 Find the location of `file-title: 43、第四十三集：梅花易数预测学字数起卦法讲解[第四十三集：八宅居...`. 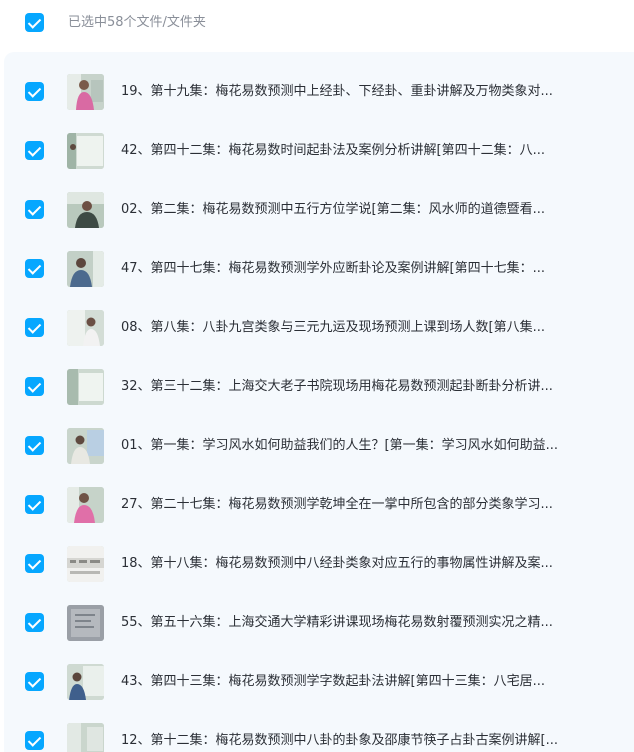

file-title: 43、第四十三集：梅花易数预测学字数起卦法讲解[第四十三集：八宅居... is located at coordinates (353, 681).